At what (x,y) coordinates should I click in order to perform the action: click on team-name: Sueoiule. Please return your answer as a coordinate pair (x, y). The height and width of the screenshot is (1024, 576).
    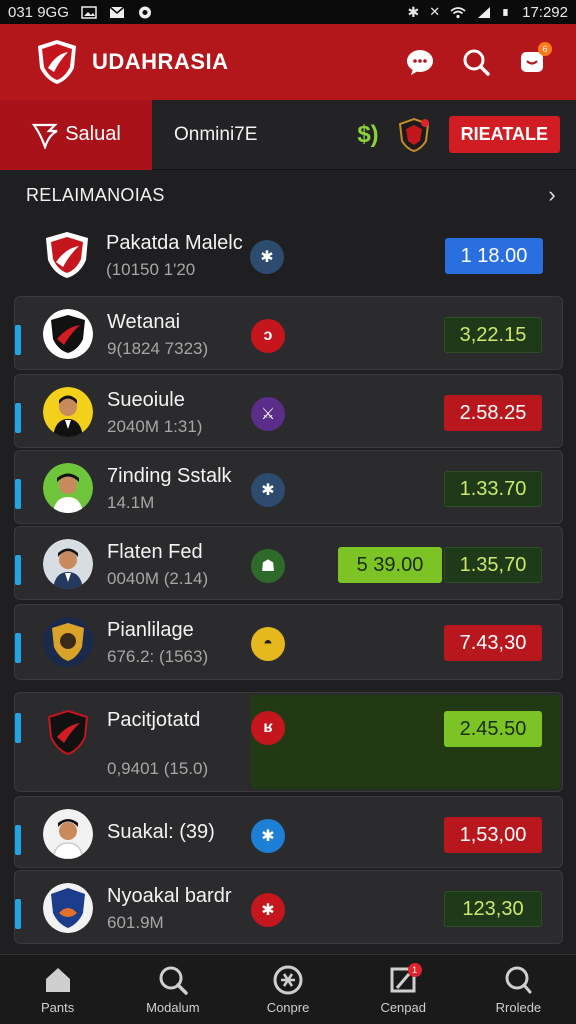
    Looking at the image, I should click on (146, 400).